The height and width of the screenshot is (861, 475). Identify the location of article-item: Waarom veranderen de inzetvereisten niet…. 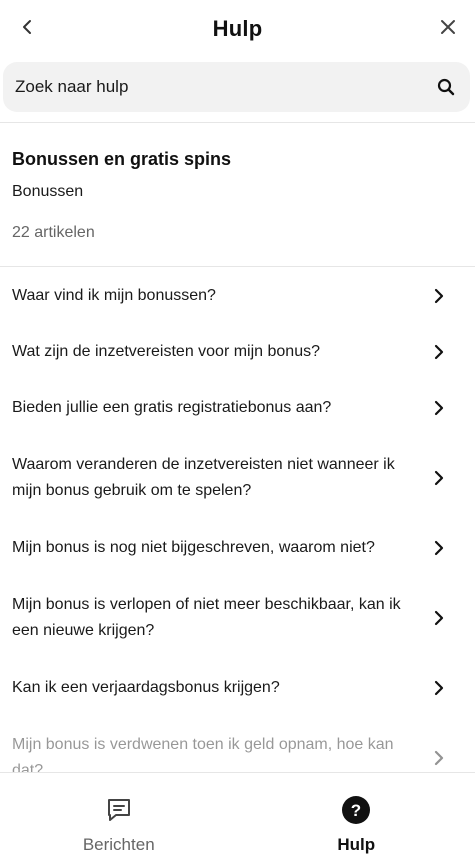
(237, 478).